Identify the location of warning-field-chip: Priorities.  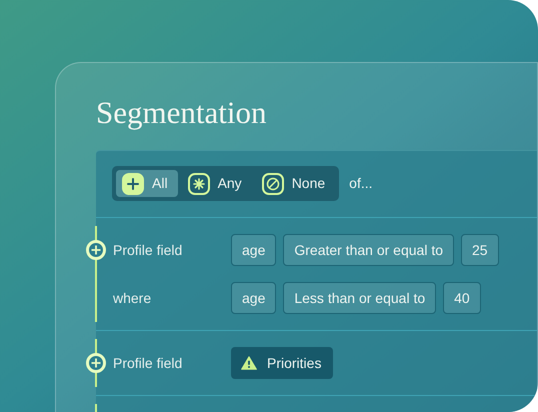
(282, 363).